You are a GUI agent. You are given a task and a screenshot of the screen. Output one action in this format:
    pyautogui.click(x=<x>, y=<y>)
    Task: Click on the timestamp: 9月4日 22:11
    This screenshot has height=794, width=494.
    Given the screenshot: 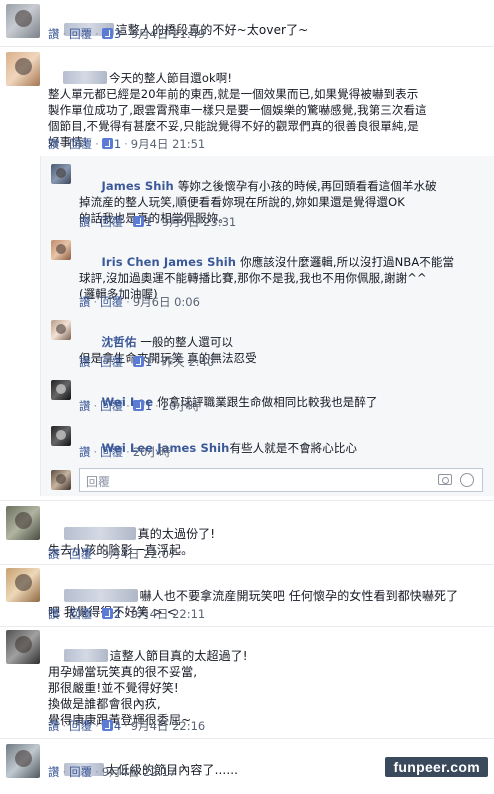 What is the action you would take?
    pyautogui.click(x=168, y=614)
    